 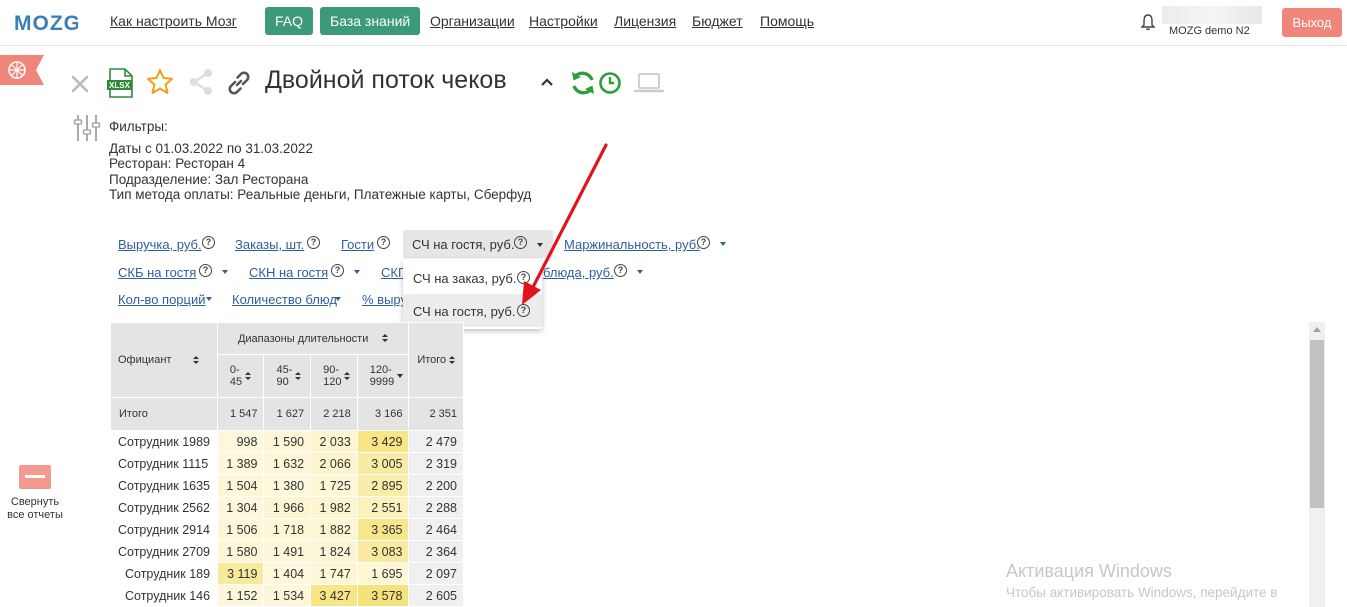 I want to click on star-icon, so click(x=160, y=82).